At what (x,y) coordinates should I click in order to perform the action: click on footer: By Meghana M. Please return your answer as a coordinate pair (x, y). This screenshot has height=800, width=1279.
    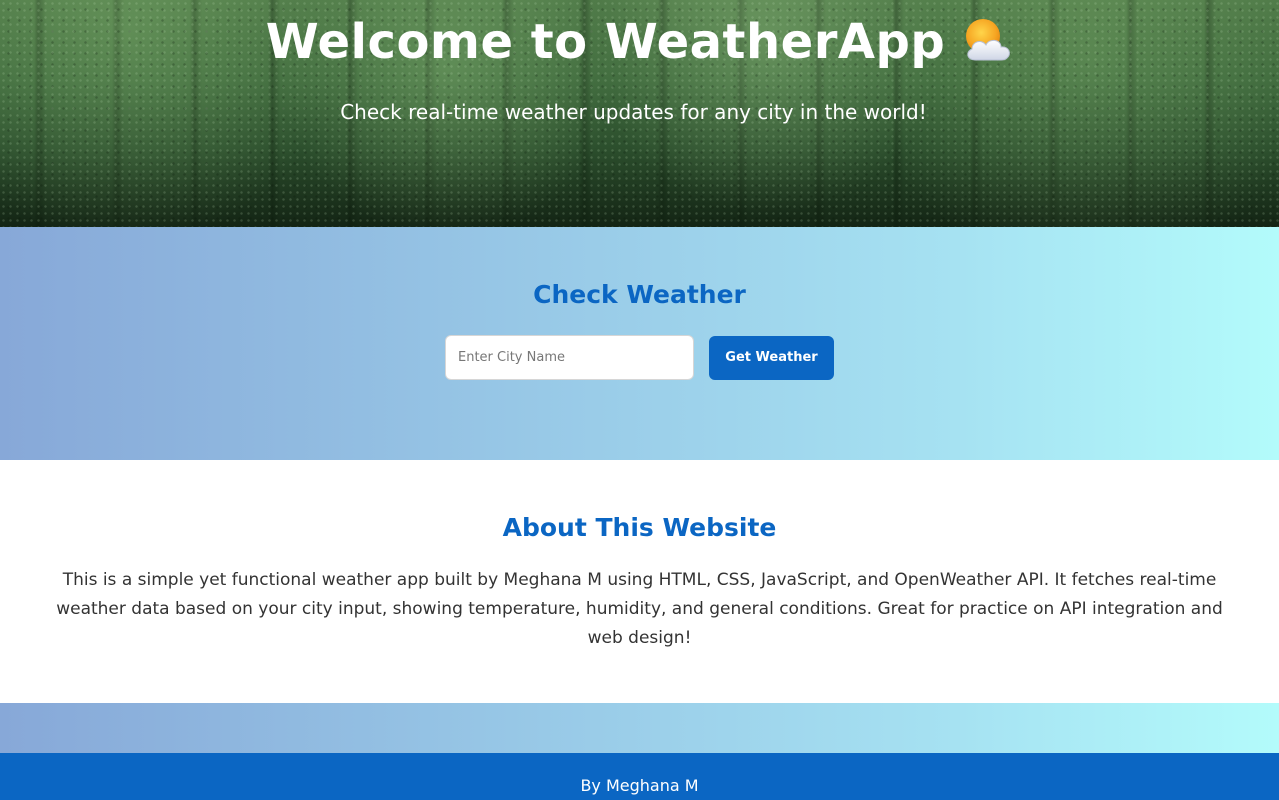
    Looking at the image, I should click on (639, 776).